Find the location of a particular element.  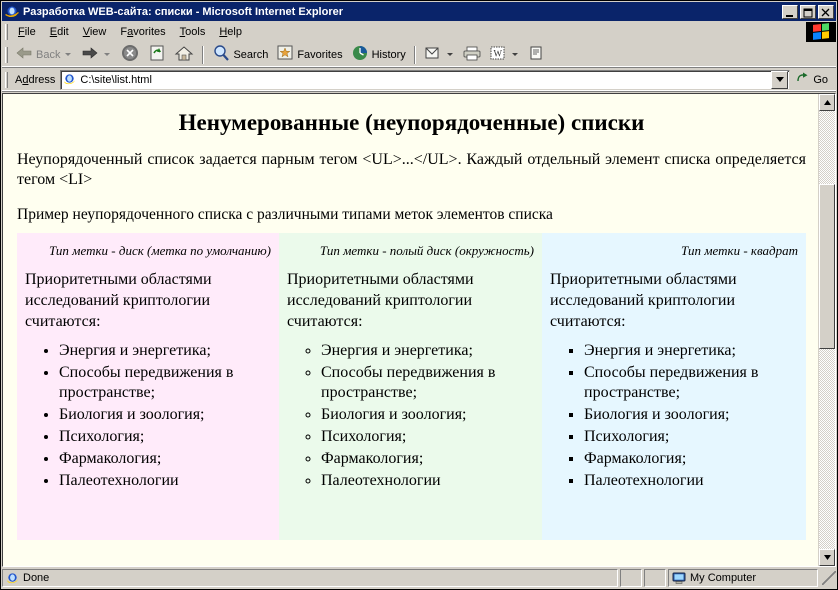

scroll-up-button is located at coordinates (827, 102).